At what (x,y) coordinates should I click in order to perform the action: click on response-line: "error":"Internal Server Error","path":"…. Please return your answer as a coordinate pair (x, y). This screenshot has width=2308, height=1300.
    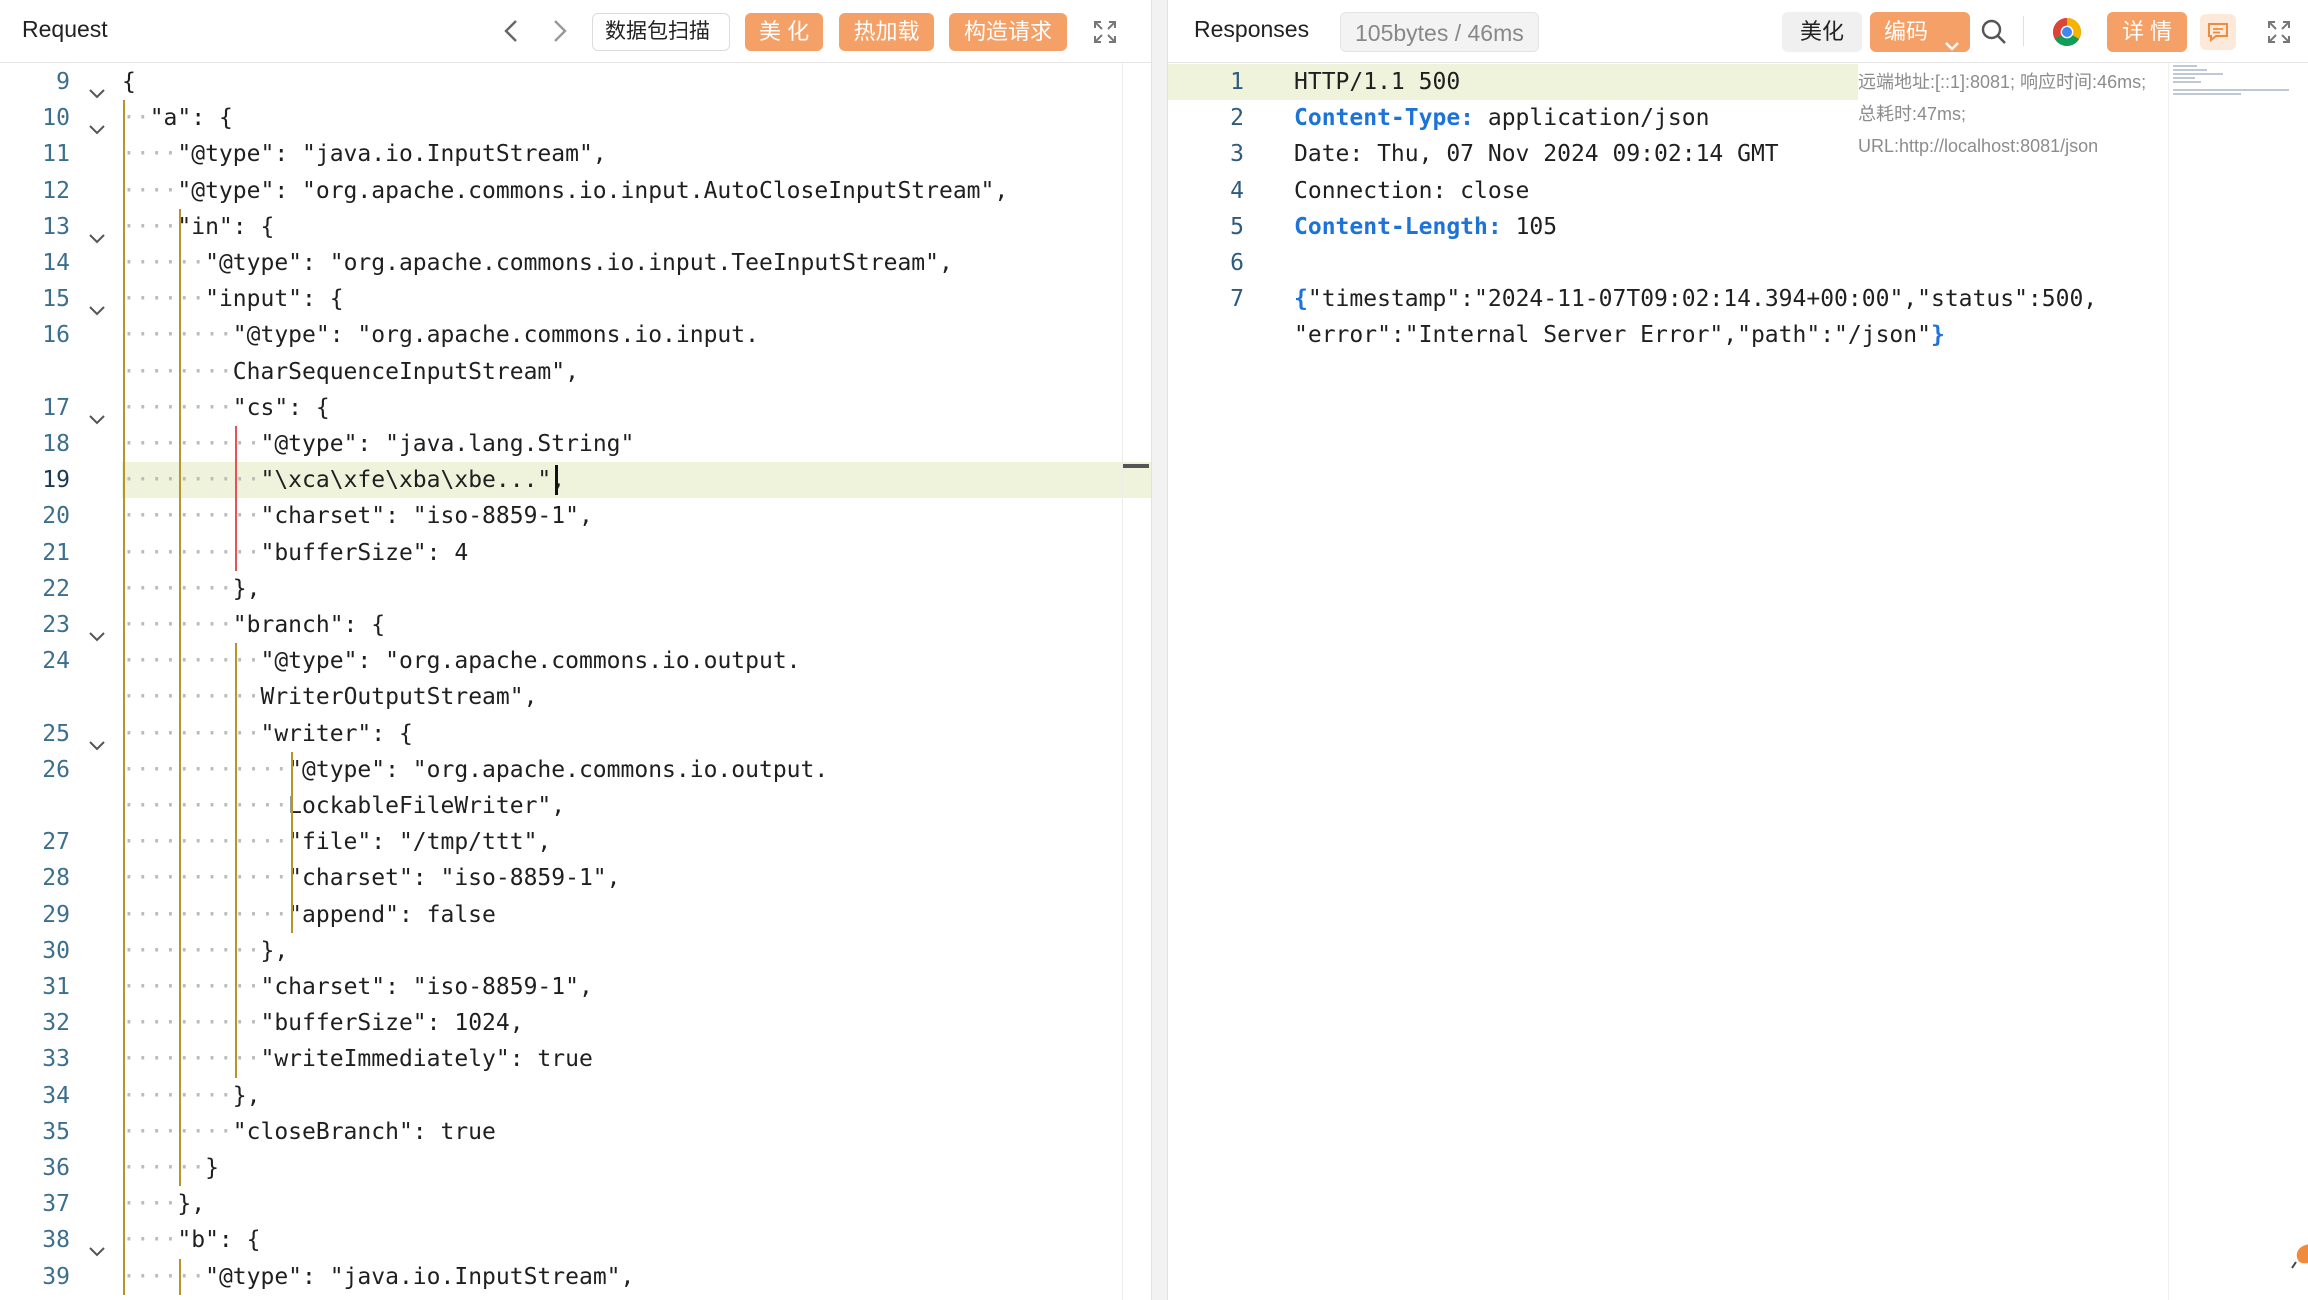
    Looking at the image, I should click on (1668, 335).